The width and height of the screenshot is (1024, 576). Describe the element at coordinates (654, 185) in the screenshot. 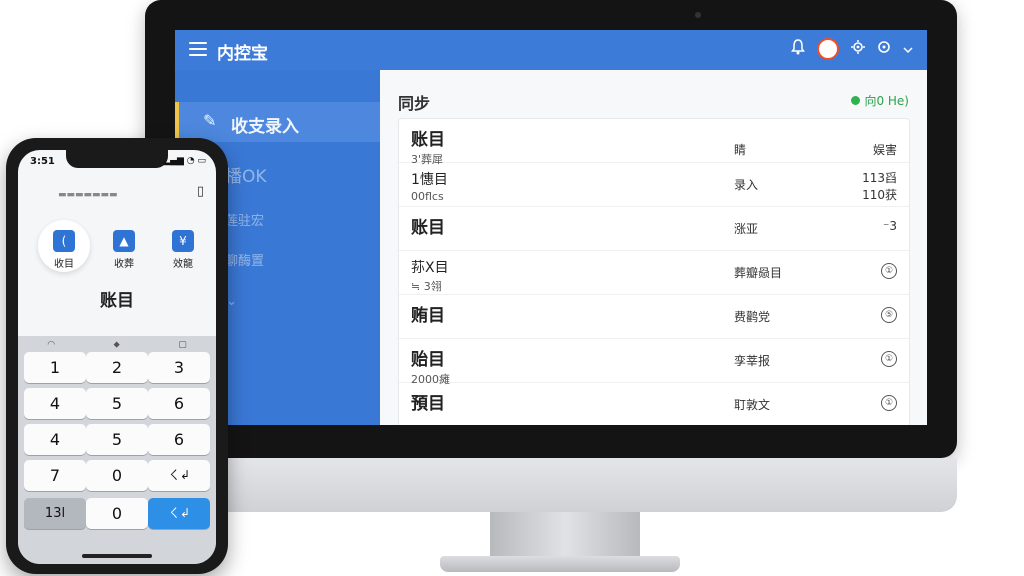

I see `table-row: 1憓目 00flcs 录入 113舀 110获` at that location.